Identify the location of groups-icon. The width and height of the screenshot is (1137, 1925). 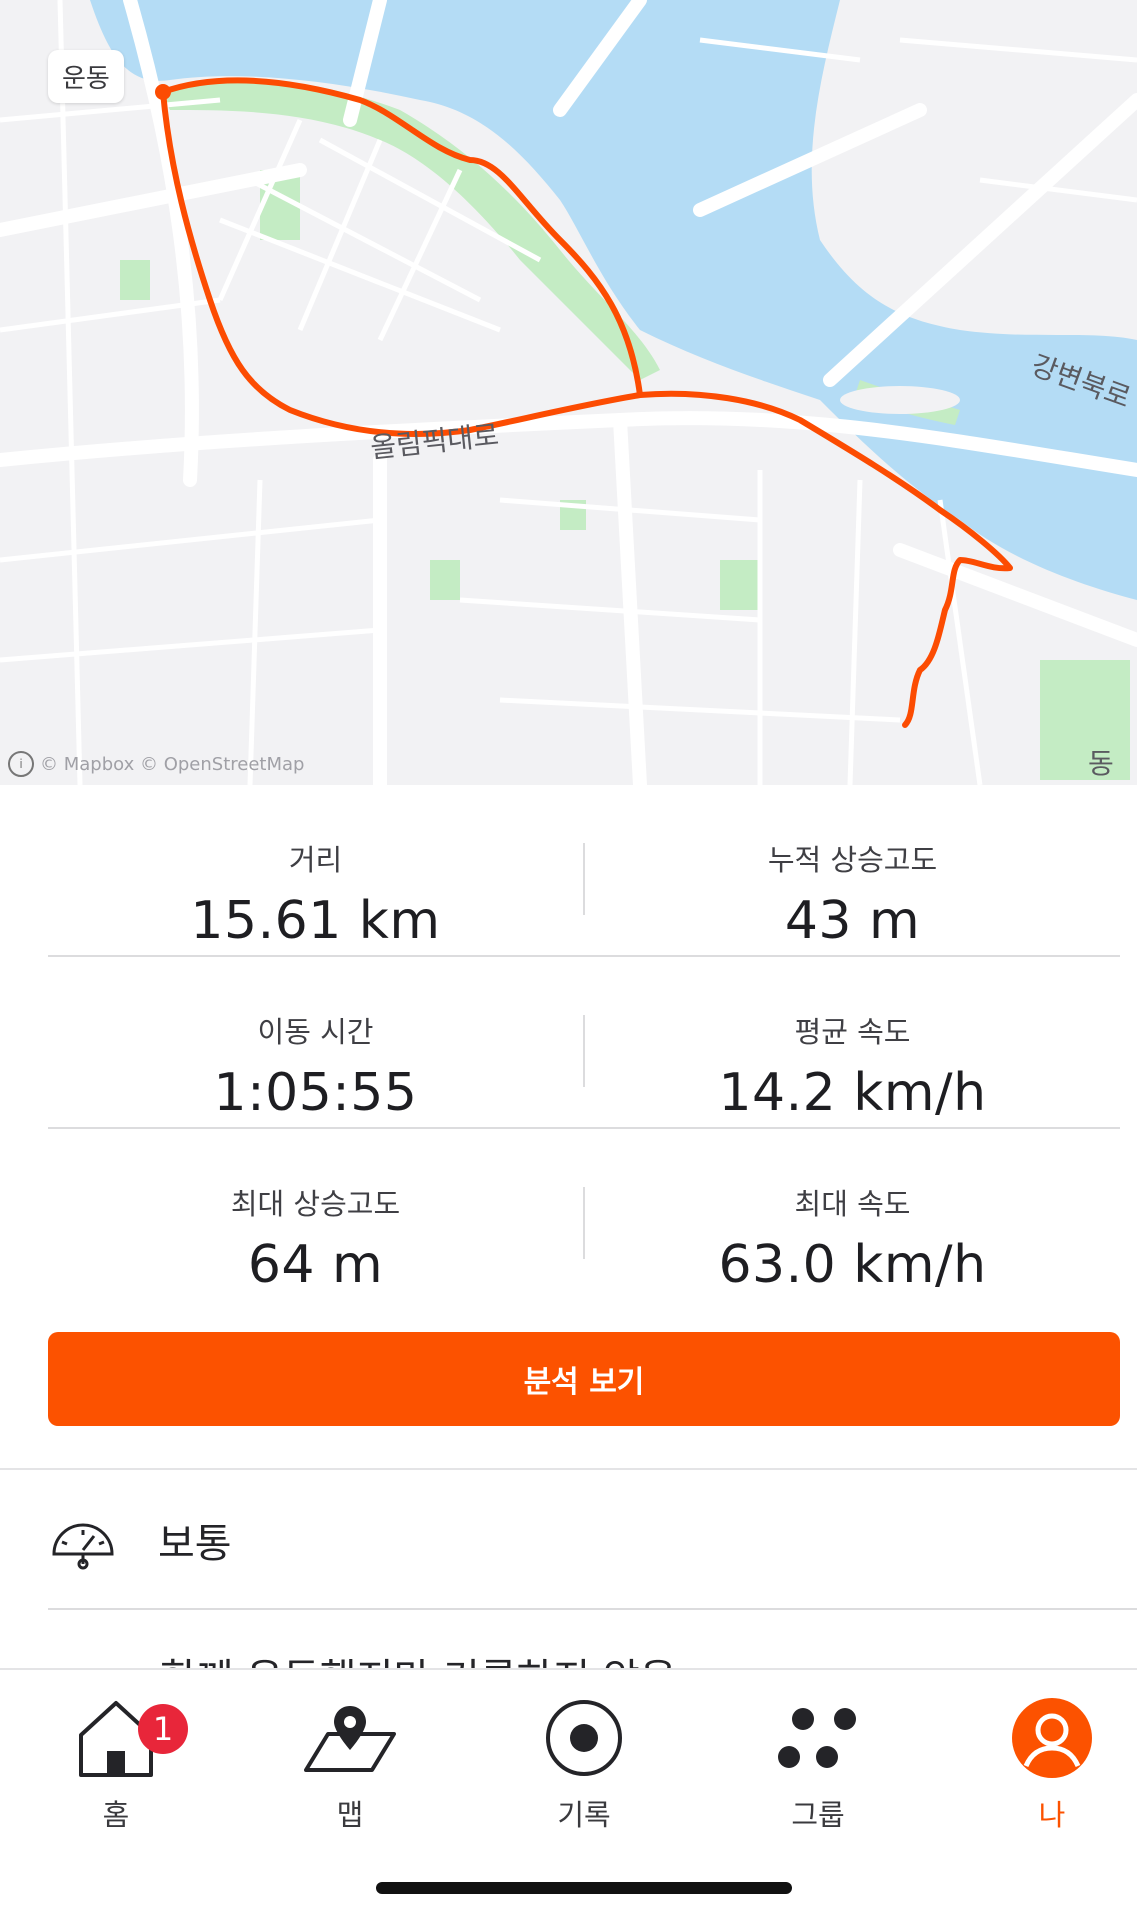
(817, 1738).